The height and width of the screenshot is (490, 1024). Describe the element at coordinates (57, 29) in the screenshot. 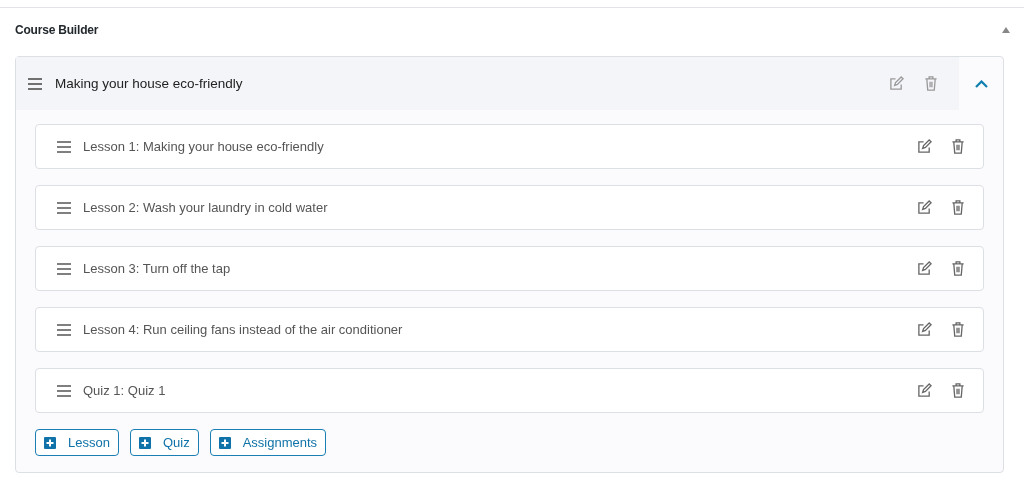

I see `panel-title: Course Builder` at that location.